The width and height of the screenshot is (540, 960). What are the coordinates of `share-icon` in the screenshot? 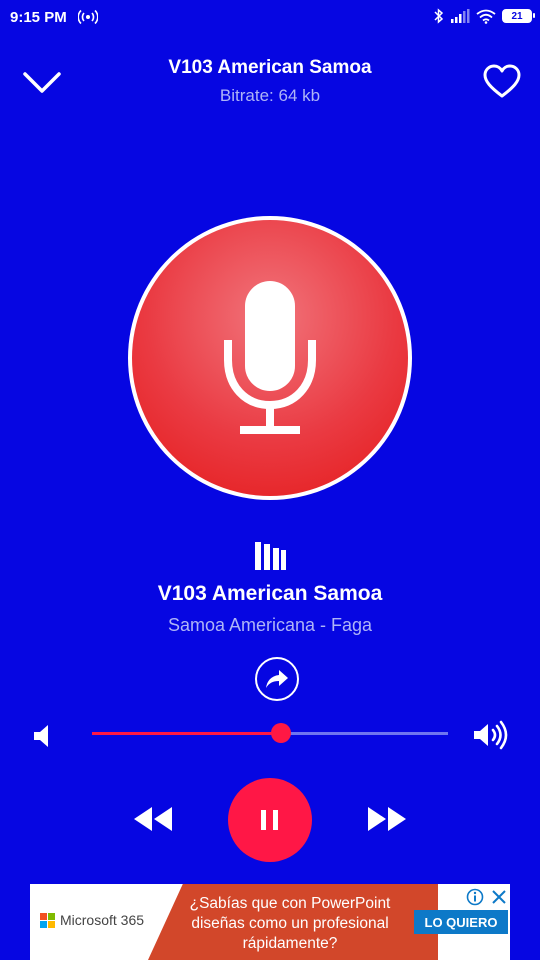 It's located at (277, 679).